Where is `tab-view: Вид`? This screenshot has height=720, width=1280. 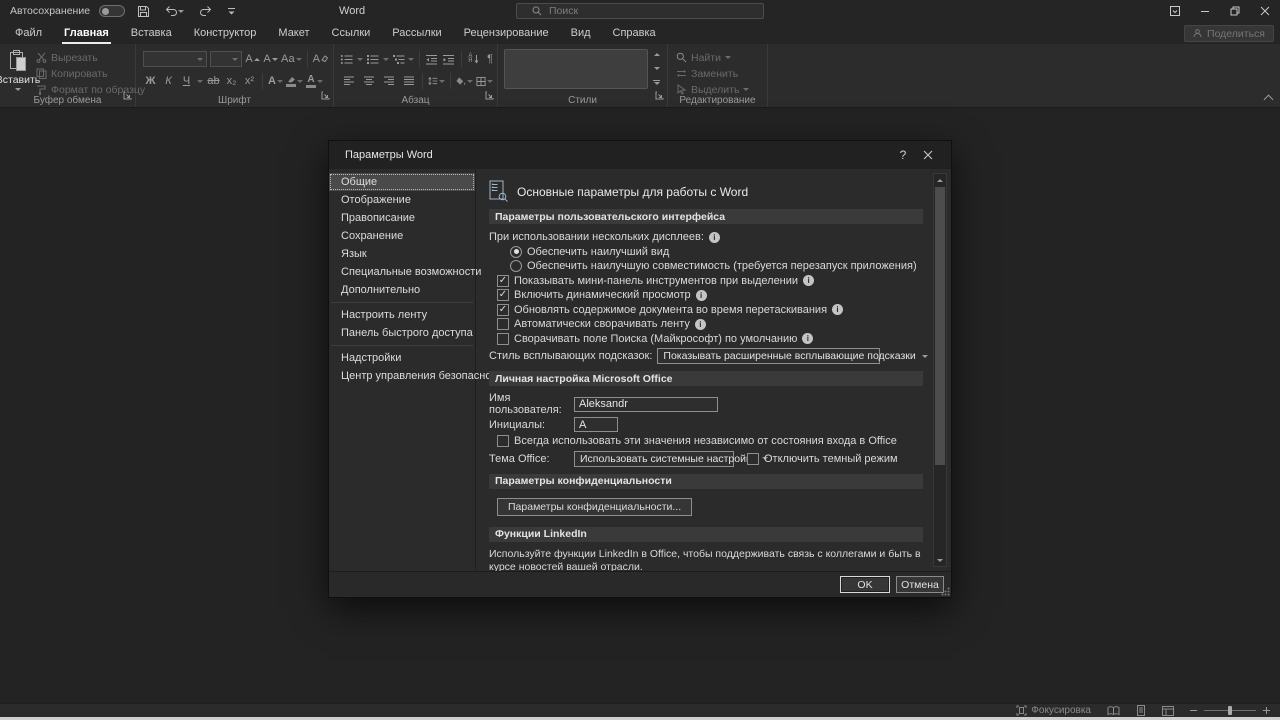 tab-view: Вид is located at coordinates (581, 35).